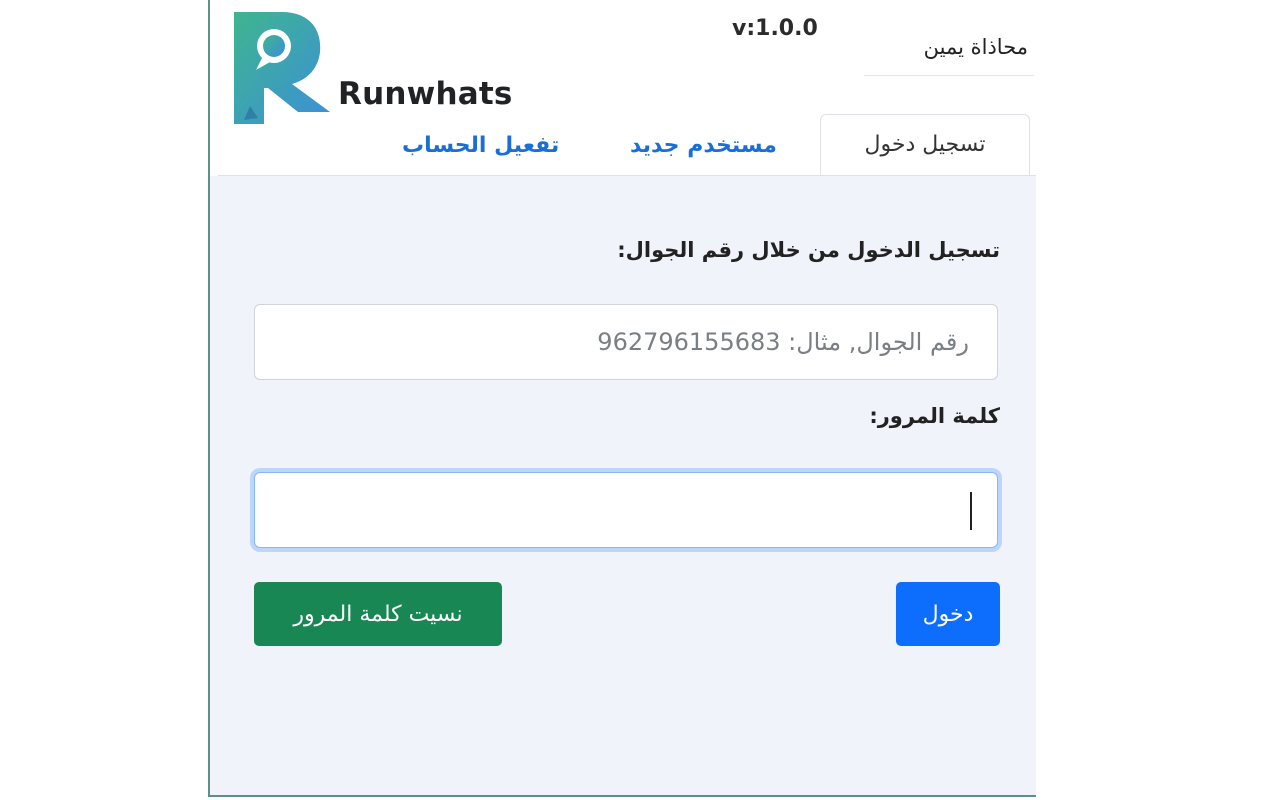  What do you see at coordinates (480, 146) in the screenshot?
I see `tab-activate-account: تفعيل الحساب` at bounding box center [480, 146].